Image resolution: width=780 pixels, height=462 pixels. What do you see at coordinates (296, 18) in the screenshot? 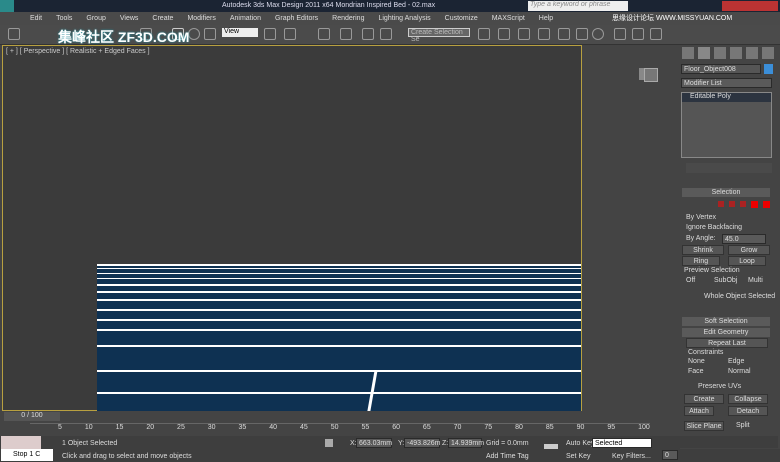
I see `menu-graph-editors: Graph Editors` at bounding box center [296, 18].